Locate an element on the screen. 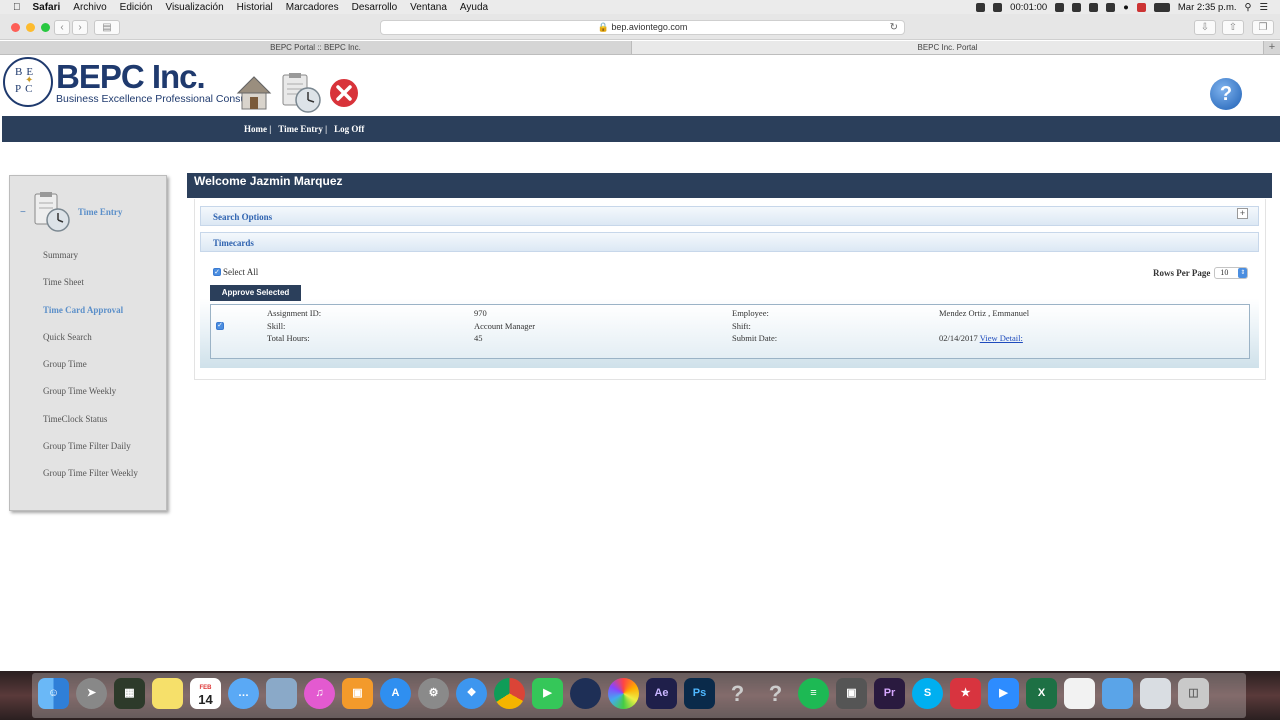 The image size is (1280, 720). flag-icon is located at coordinates (1141, 7).